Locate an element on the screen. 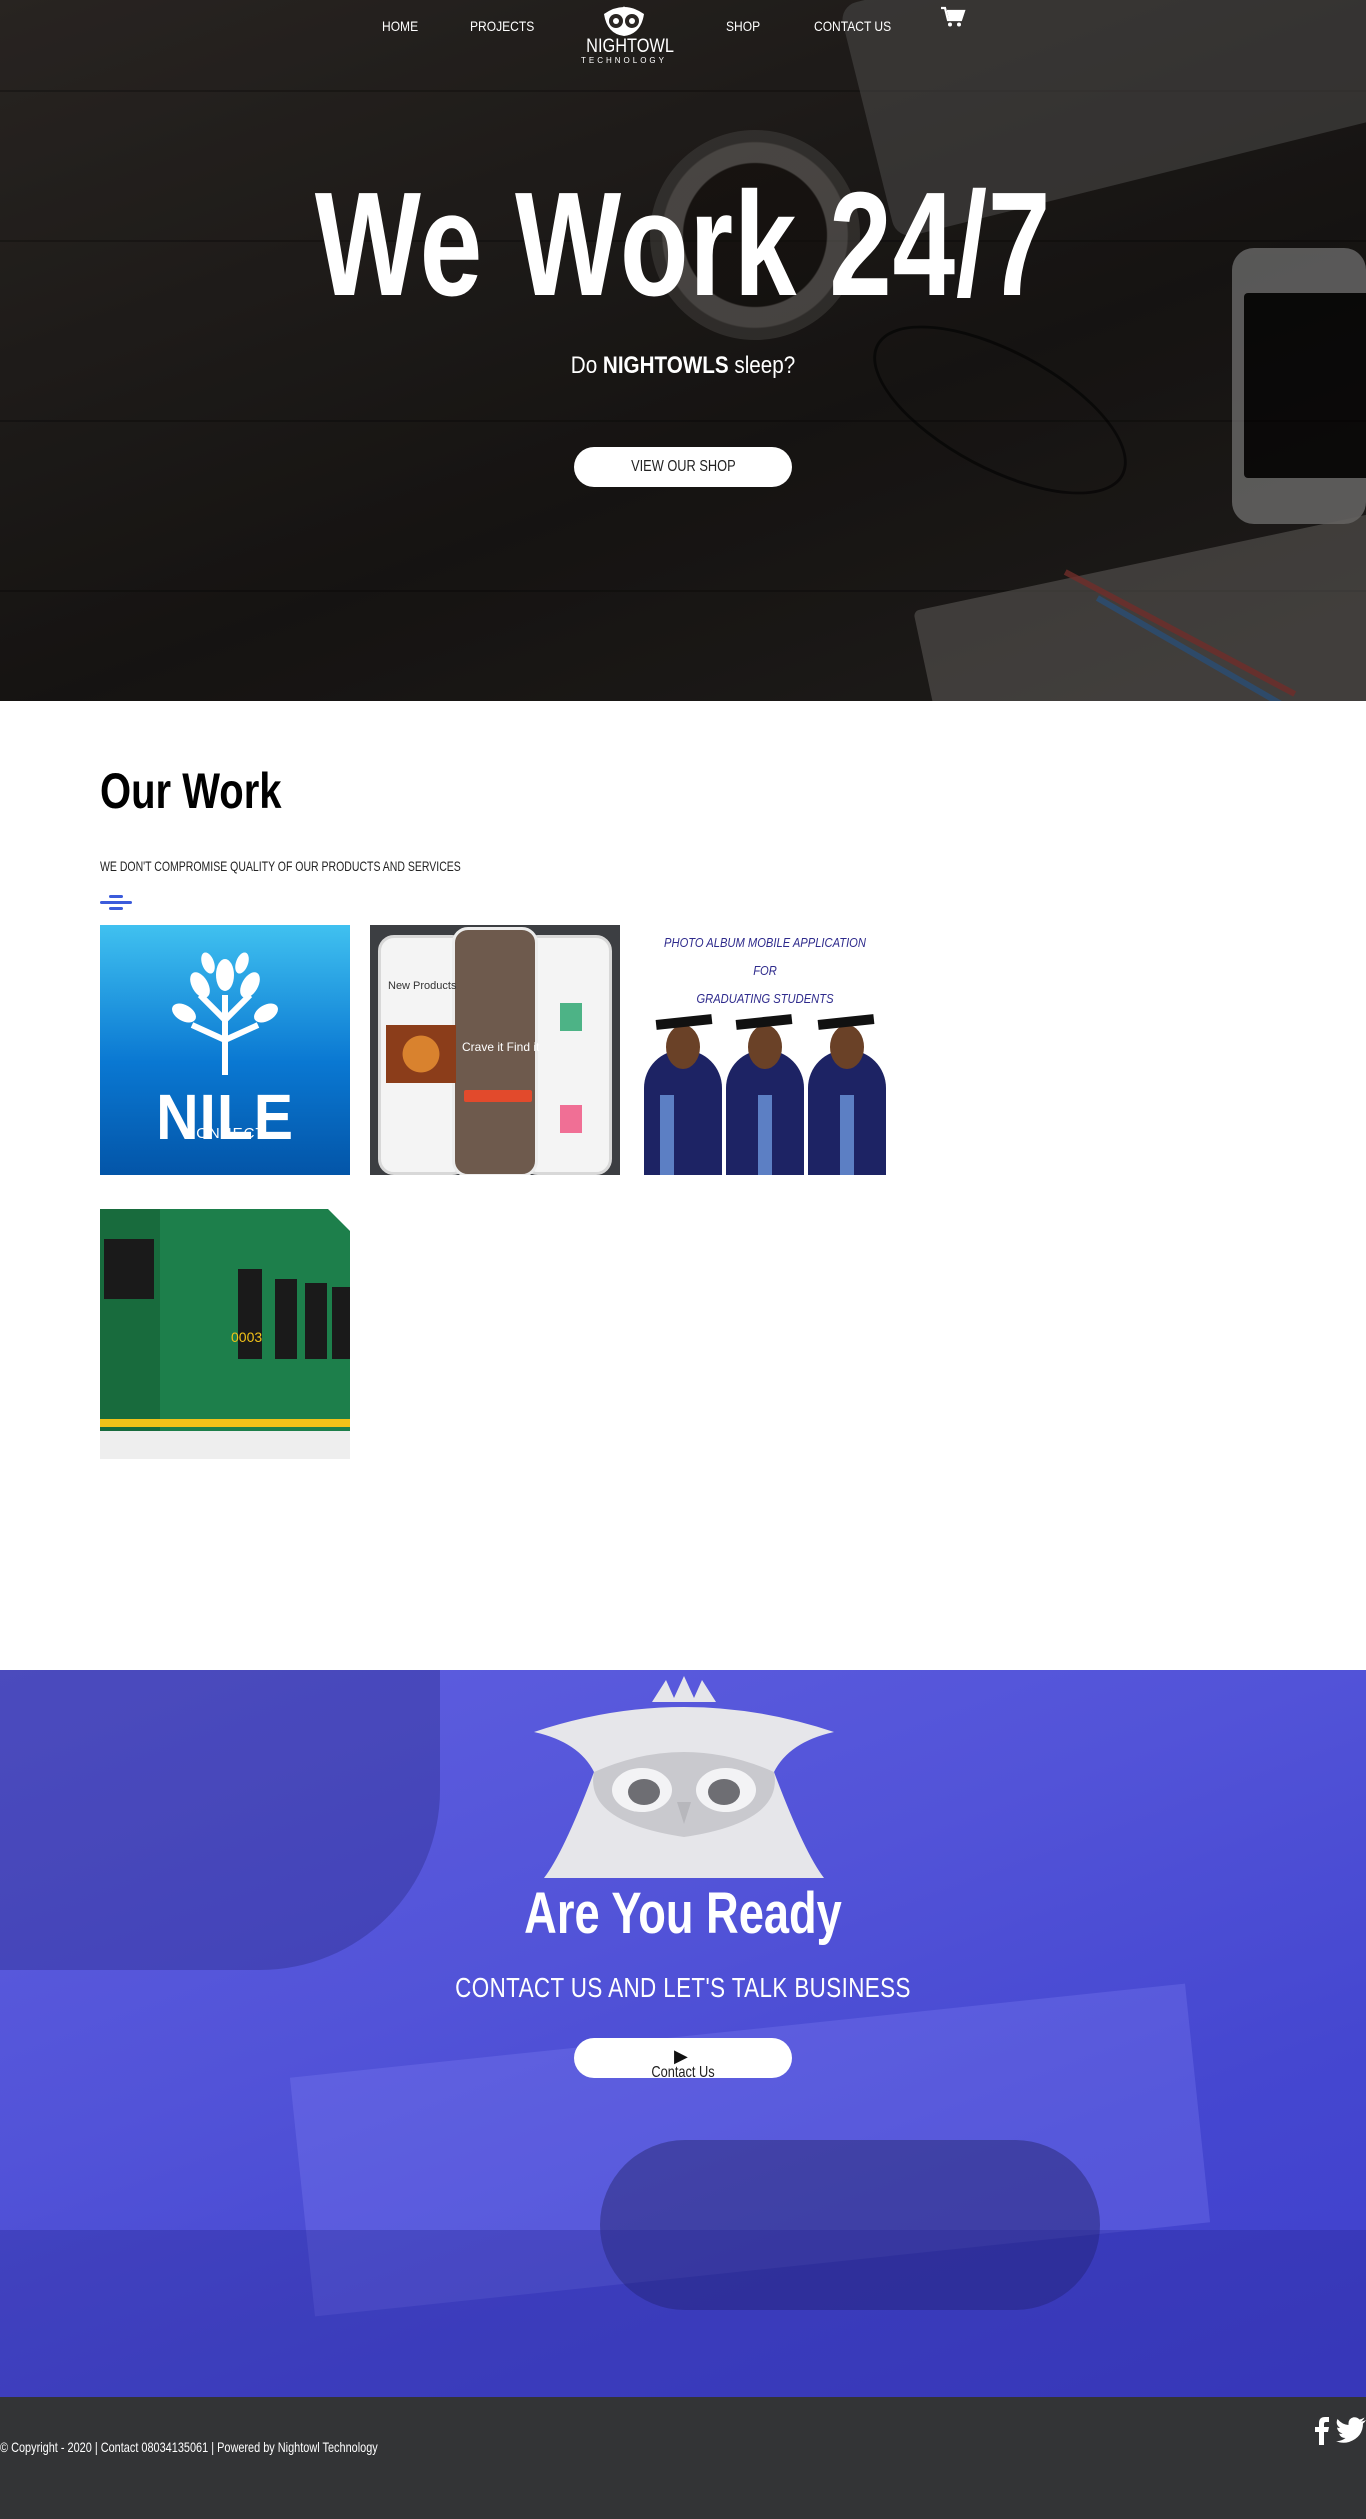  tree-icon is located at coordinates (225, 1013).